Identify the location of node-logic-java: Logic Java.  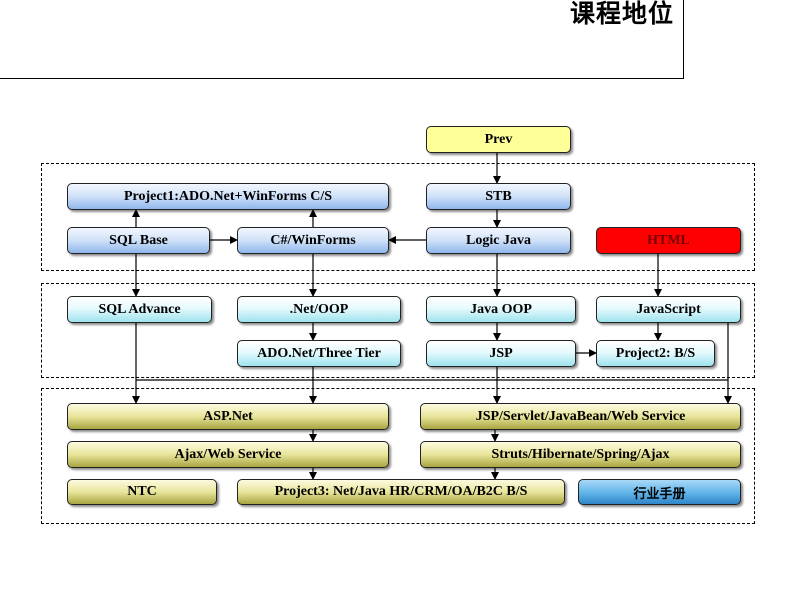
(498, 240).